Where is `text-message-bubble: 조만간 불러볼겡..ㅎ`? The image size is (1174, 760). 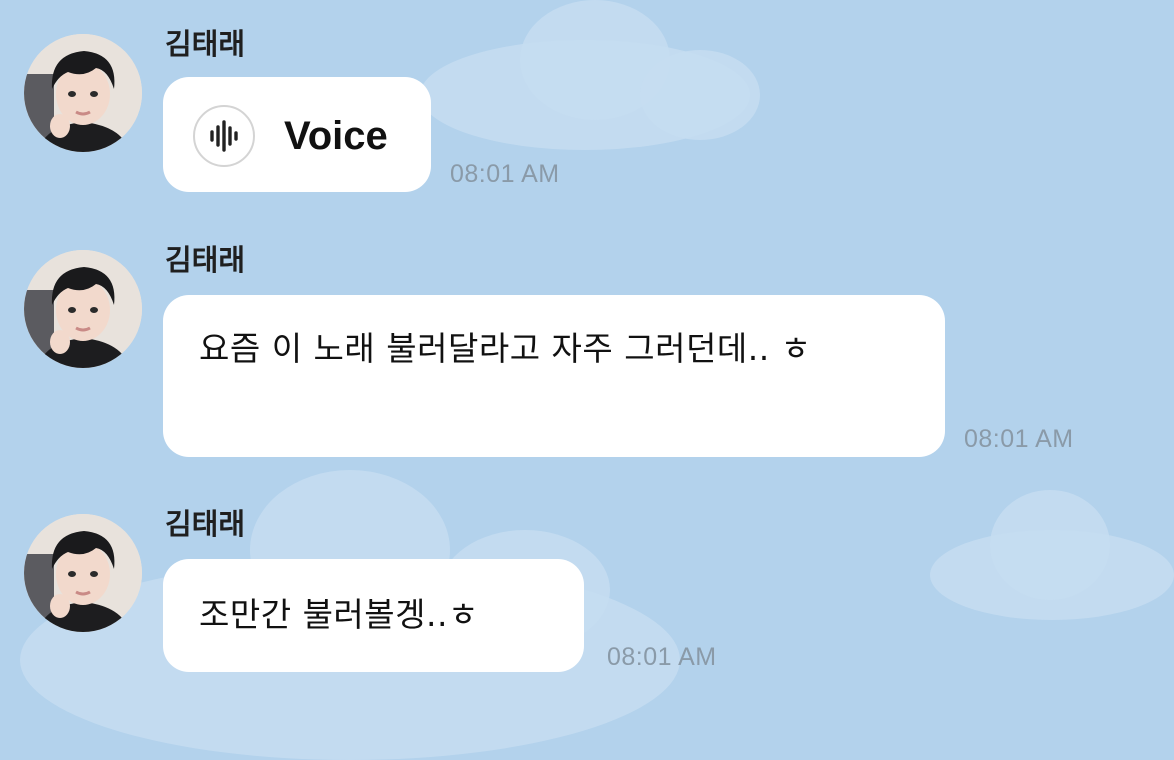
text-message-bubble: 조만간 불러볼겡..ㅎ is located at coordinates (373, 615).